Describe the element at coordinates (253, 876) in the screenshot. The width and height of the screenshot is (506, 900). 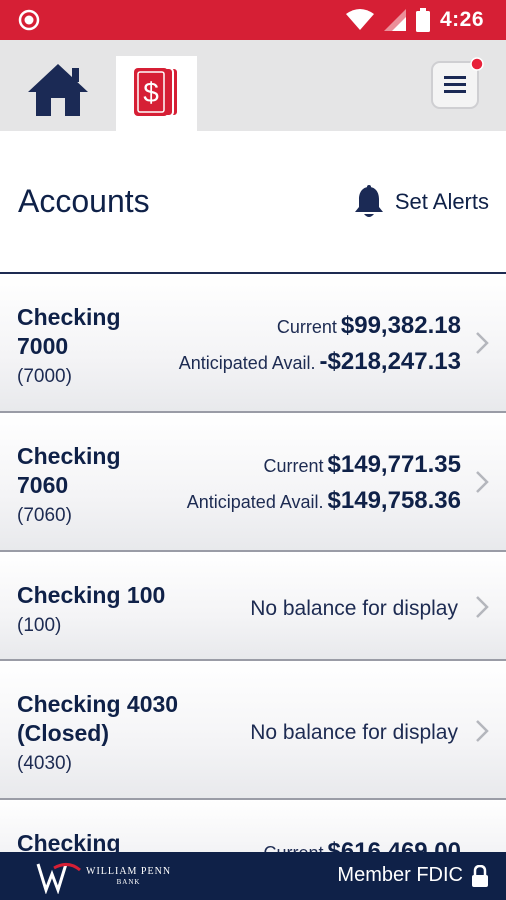
I see `footer-bar: WILLIAM PENN BANK Member FDIC` at that location.